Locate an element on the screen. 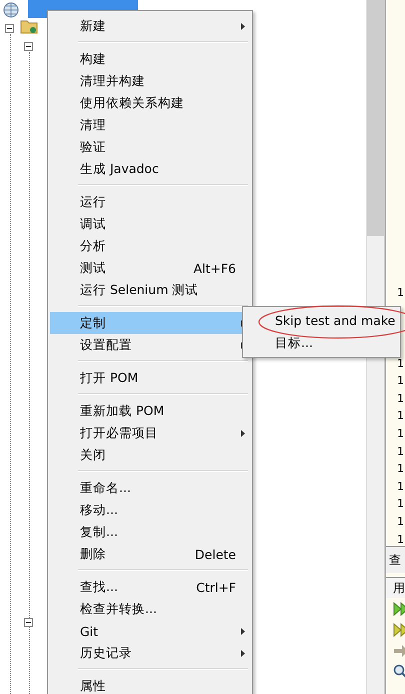  menu-item: 删除 Delete is located at coordinates (150, 554).